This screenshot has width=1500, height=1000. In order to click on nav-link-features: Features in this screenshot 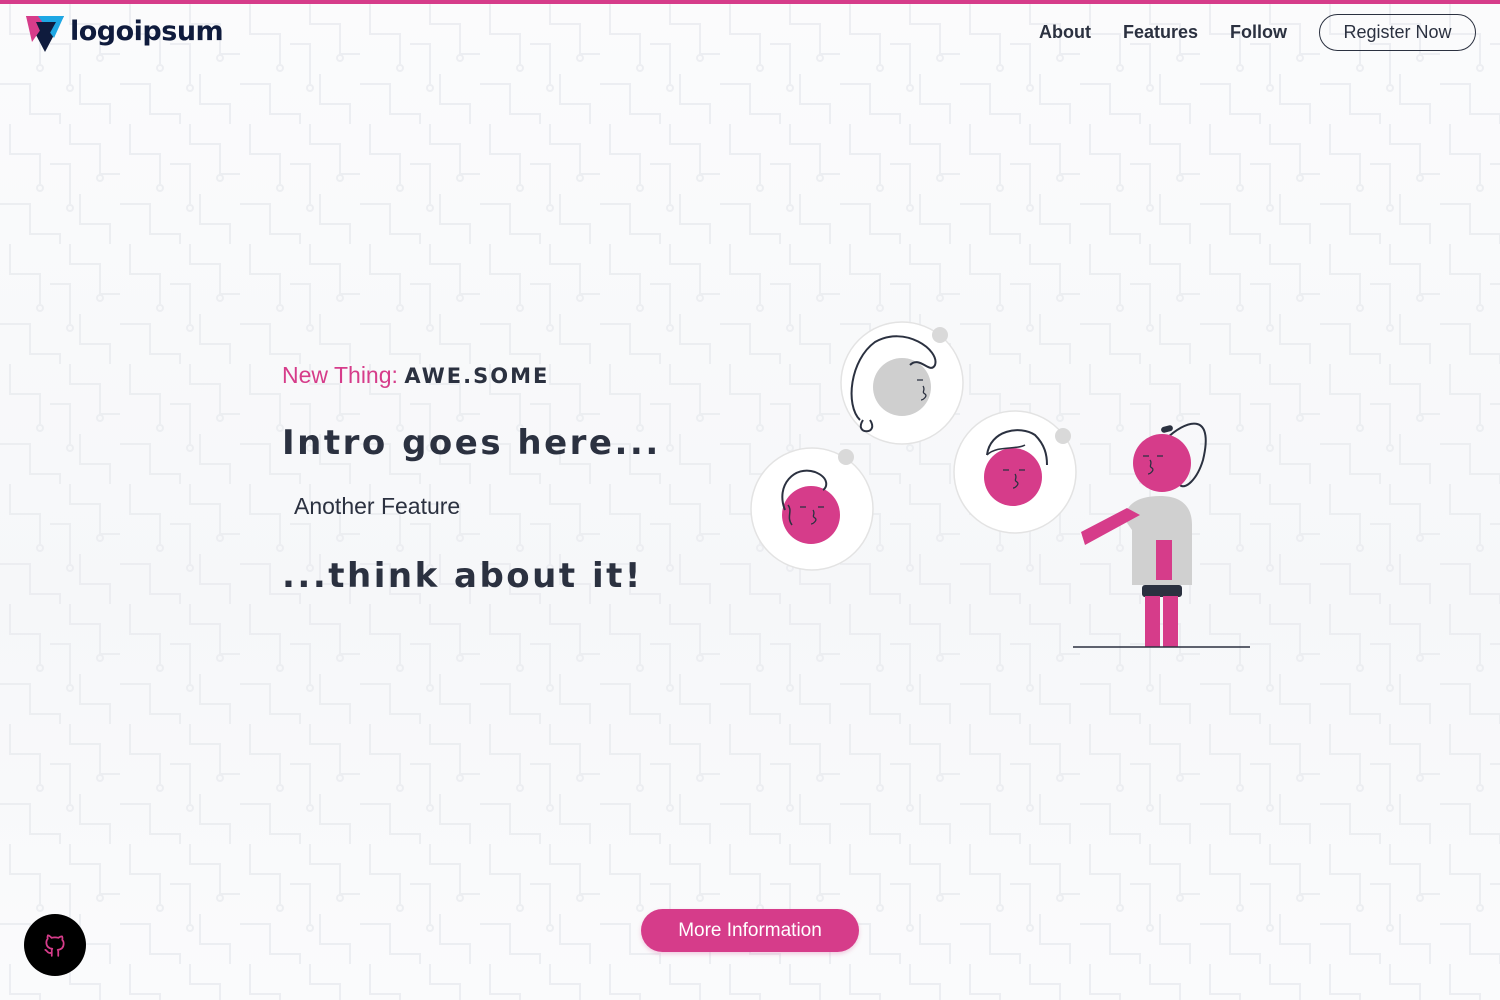, I will do `click(1160, 32)`.